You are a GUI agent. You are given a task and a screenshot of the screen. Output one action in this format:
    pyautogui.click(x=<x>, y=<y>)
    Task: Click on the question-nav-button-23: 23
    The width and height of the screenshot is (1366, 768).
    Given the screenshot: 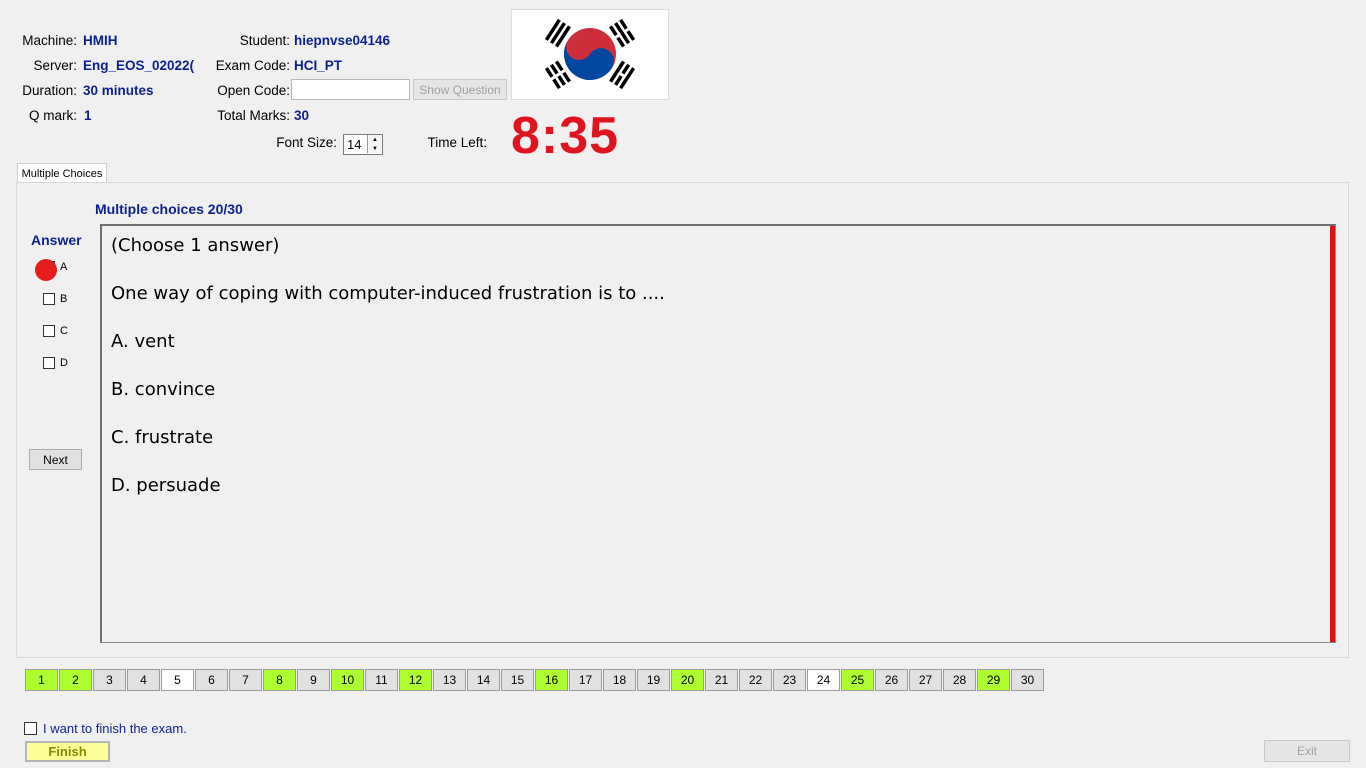 What is the action you would take?
    pyautogui.click(x=789, y=680)
    